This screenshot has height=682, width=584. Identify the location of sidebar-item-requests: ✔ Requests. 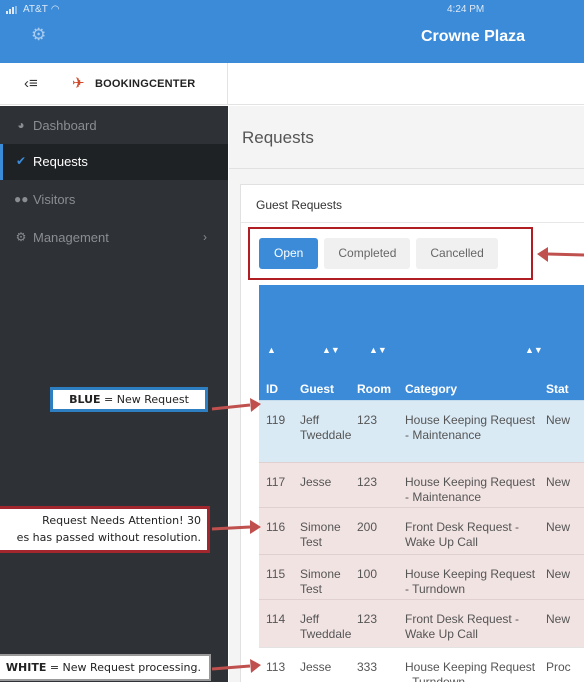
(114, 162).